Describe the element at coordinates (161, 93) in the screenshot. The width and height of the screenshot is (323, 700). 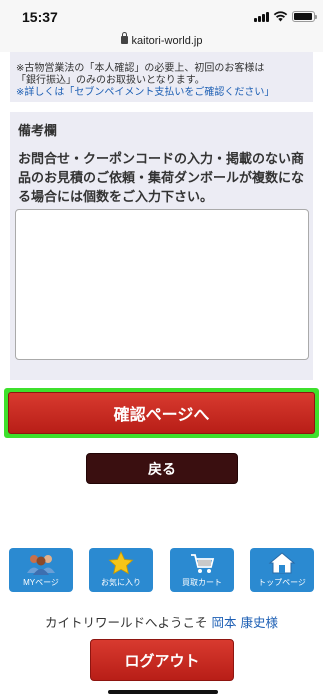
I see `payment-details-link: ※詳しくは「セブンペイメント支払いをご確認ください」` at that location.